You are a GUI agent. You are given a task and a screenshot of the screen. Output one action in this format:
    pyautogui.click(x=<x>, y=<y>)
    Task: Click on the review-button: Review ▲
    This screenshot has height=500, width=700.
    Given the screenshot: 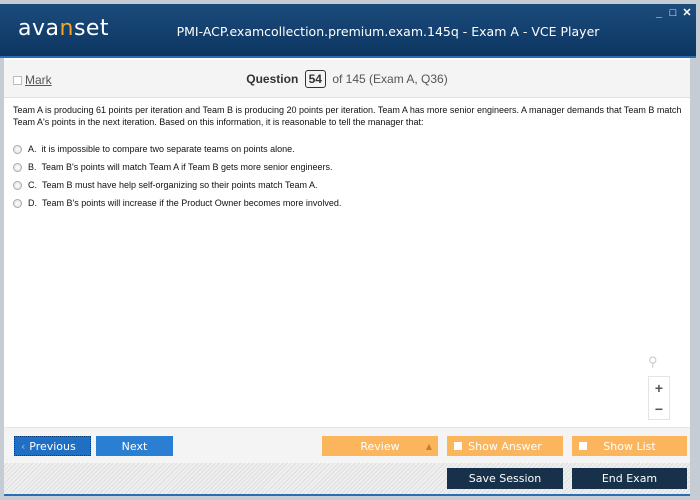 What is the action you would take?
    pyautogui.click(x=380, y=446)
    